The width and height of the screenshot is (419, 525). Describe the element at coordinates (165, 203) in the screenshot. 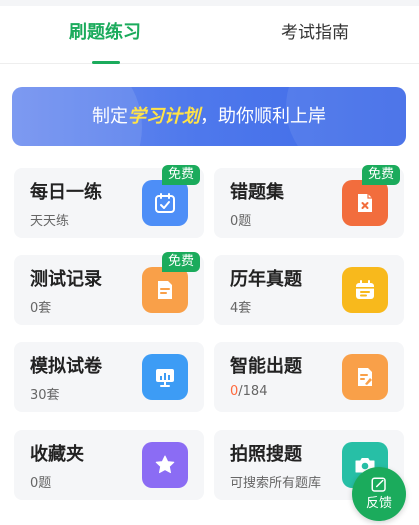

I see `calendar-check-icon` at that location.